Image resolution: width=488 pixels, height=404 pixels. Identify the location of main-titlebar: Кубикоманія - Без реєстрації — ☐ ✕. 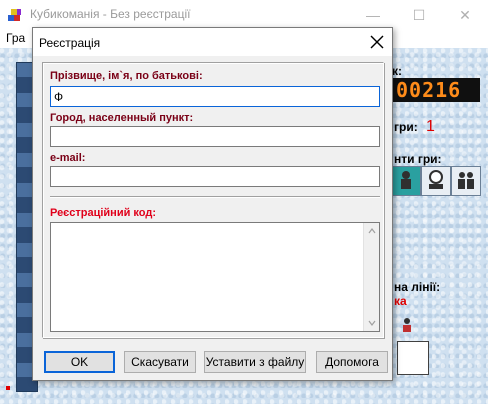
(244, 15).